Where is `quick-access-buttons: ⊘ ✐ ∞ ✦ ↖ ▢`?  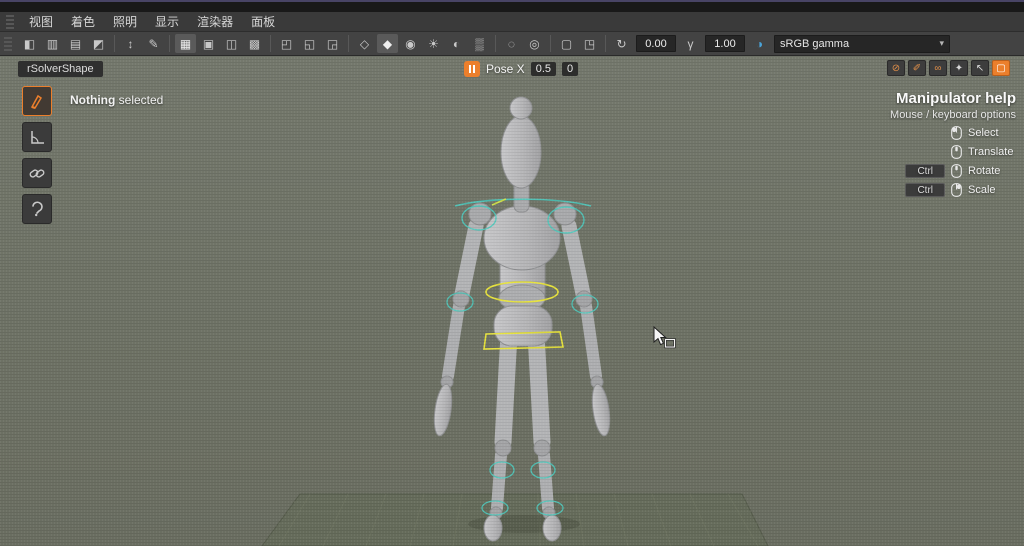 quick-access-buttons: ⊘ ✐ ∞ ✦ ↖ ▢ is located at coordinates (948, 68).